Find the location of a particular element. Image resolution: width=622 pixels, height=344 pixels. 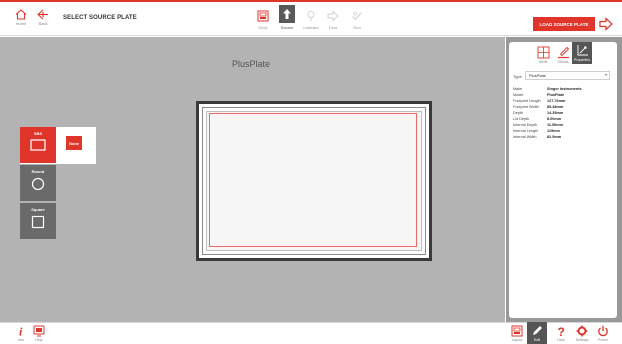

property-row: Internal Width 82.5mm is located at coordinates (563, 137).